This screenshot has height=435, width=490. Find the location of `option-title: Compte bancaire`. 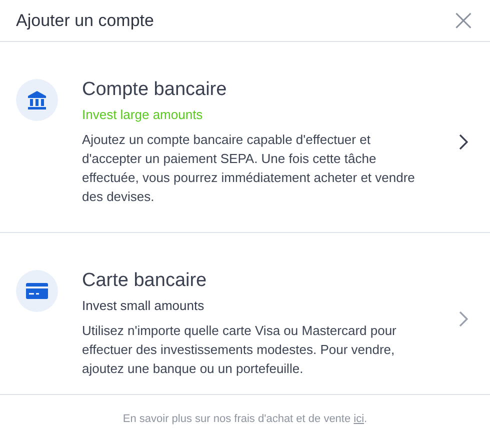

option-title: Compte bancaire is located at coordinates (155, 90).